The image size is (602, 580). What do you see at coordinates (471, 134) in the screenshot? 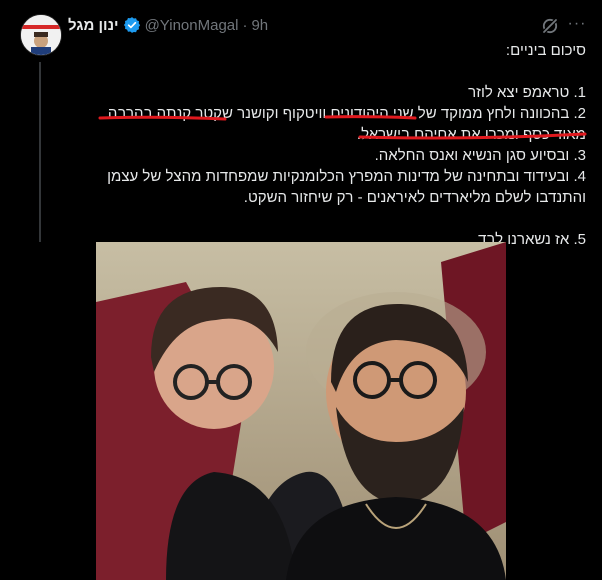
I see `post-line: מאוד כסף ומכרו את אחיהם בישראל.` at bounding box center [471, 134].